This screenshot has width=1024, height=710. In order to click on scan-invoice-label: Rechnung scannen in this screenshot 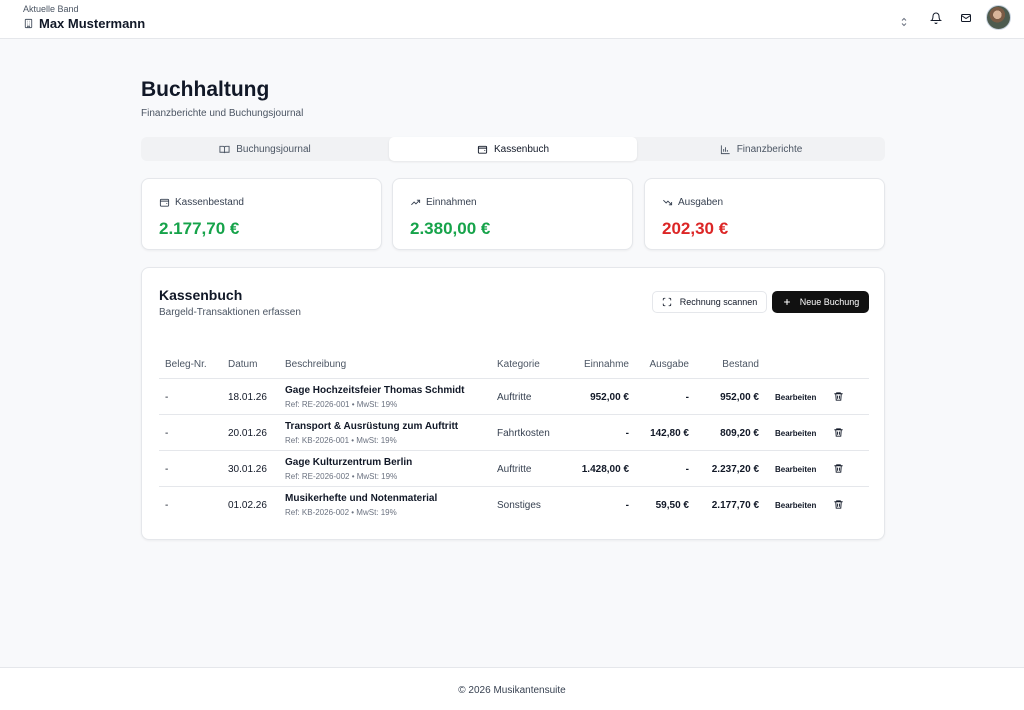, I will do `click(718, 302)`.